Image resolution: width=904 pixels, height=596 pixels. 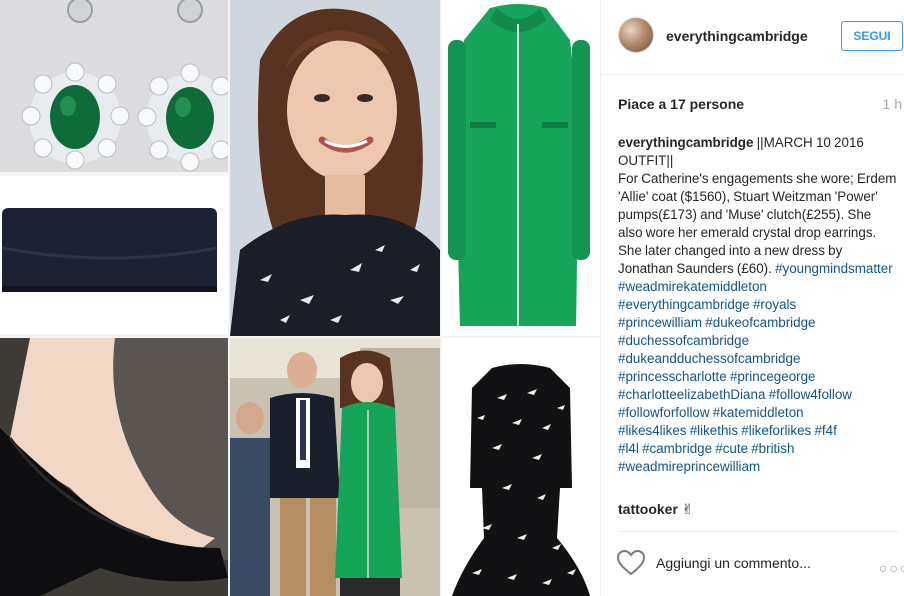 I want to click on photo-emerald-earrings, so click(x=114, y=86).